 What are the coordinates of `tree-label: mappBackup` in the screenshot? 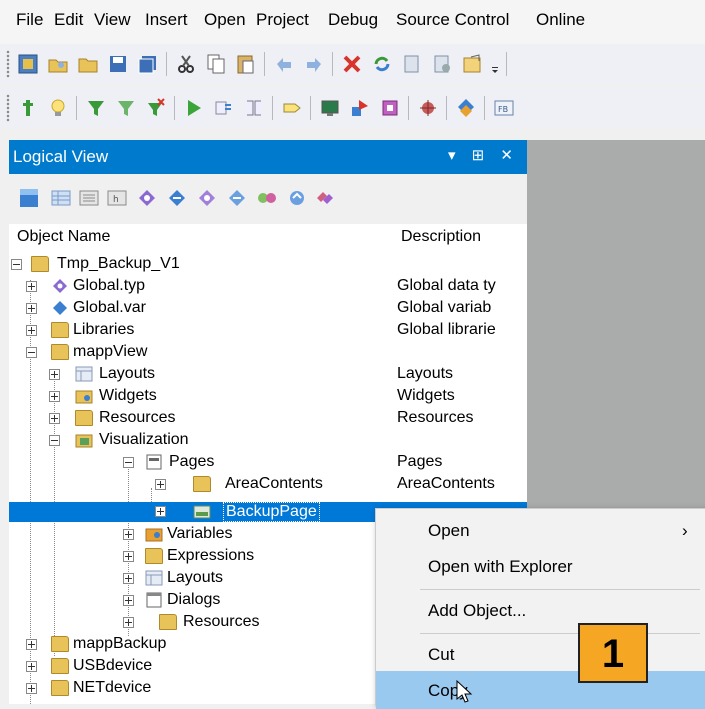 It's located at (120, 643).